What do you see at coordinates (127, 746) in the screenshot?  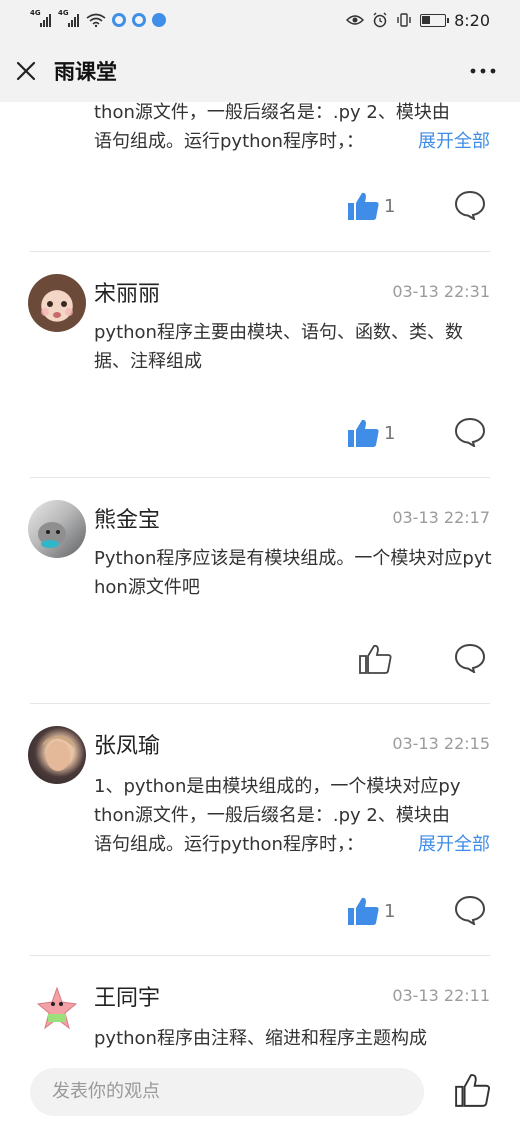 I see `author-name: 张凤瑜` at bounding box center [127, 746].